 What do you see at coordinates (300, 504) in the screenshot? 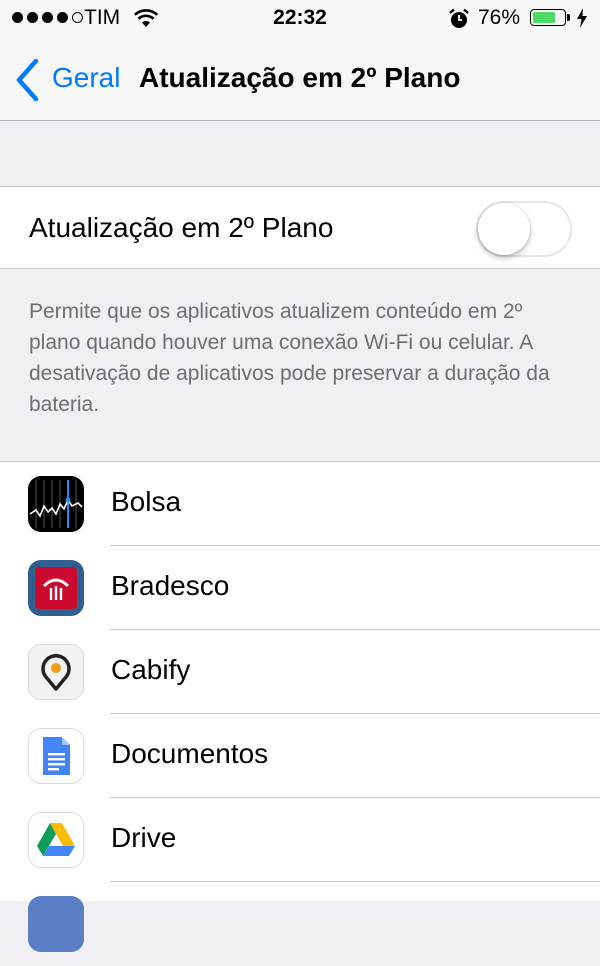
I see `app-row-bolsa: Bolsa` at bounding box center [300, 504].